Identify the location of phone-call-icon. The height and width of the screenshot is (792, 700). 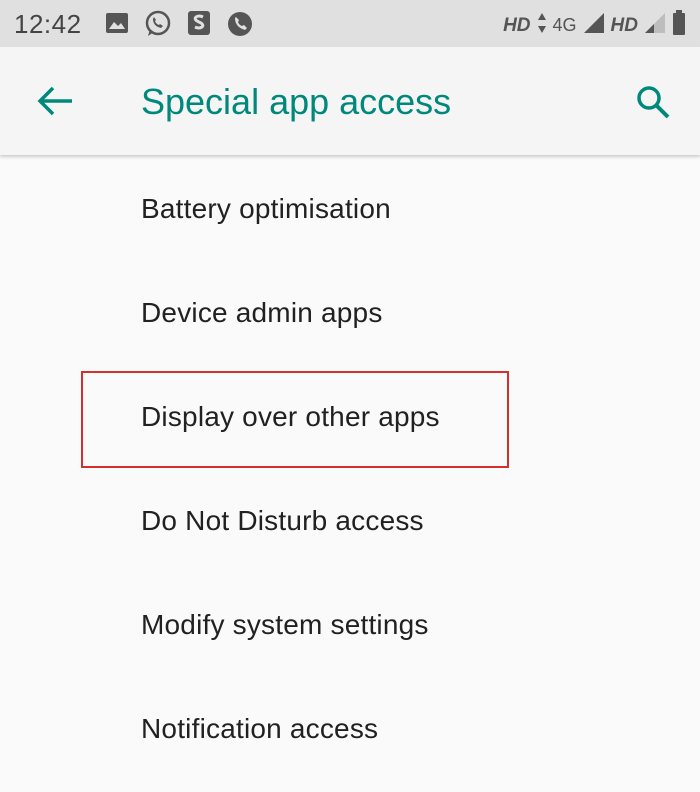
(240, 26).